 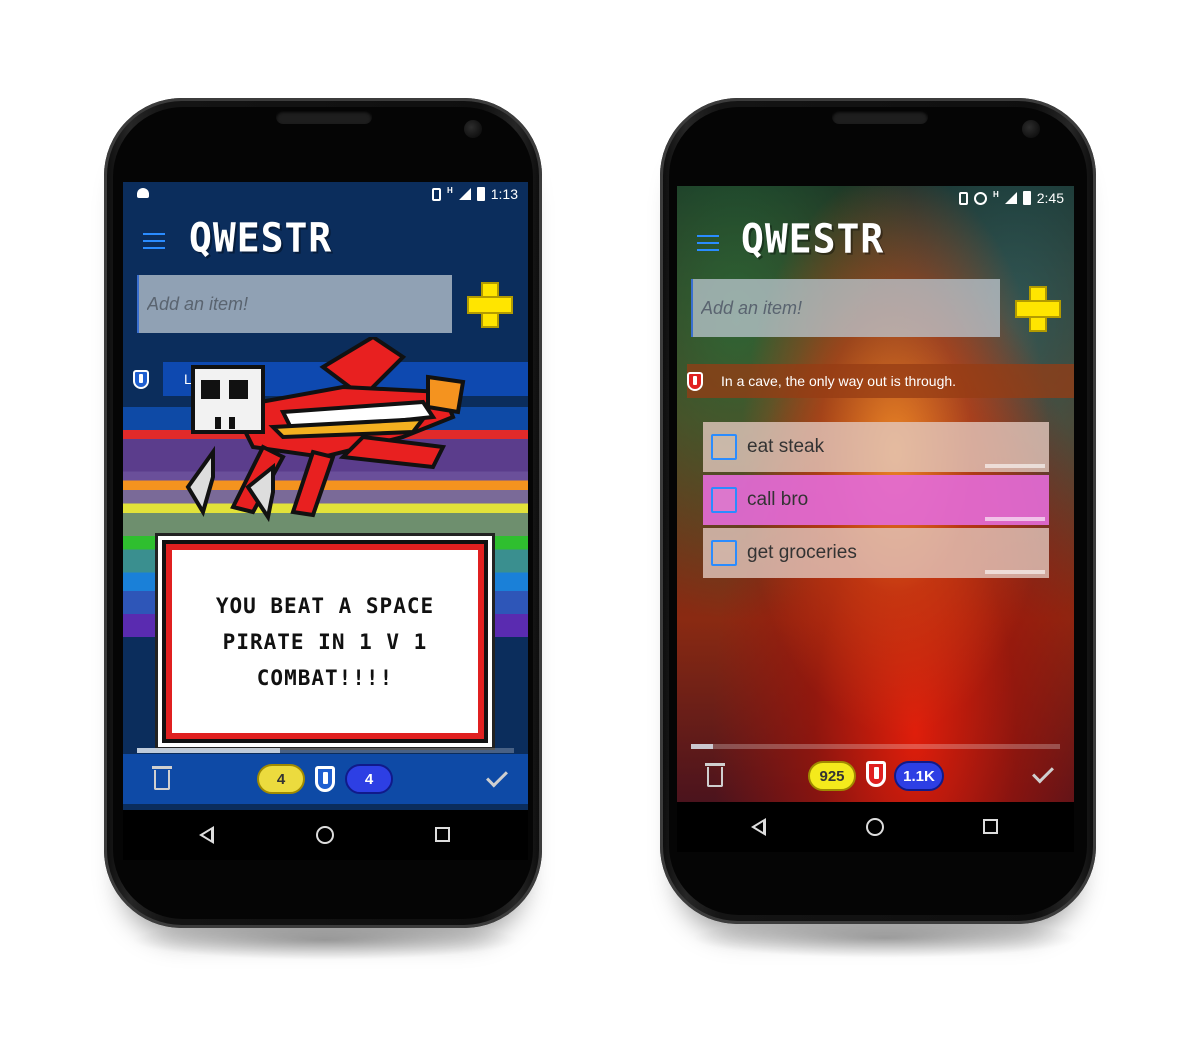 What do you see at coordinates (876, 447) in the screenshot?
I see `list-item: eat steak` at bounding box center [876, 447].